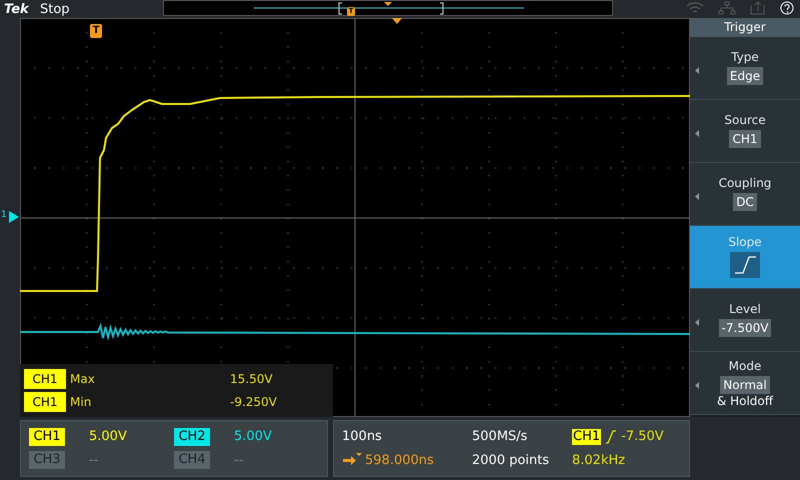 This screenshot has width=800, height=480. I want to click on menu-item: Level -7.500V, so click(745, 320).